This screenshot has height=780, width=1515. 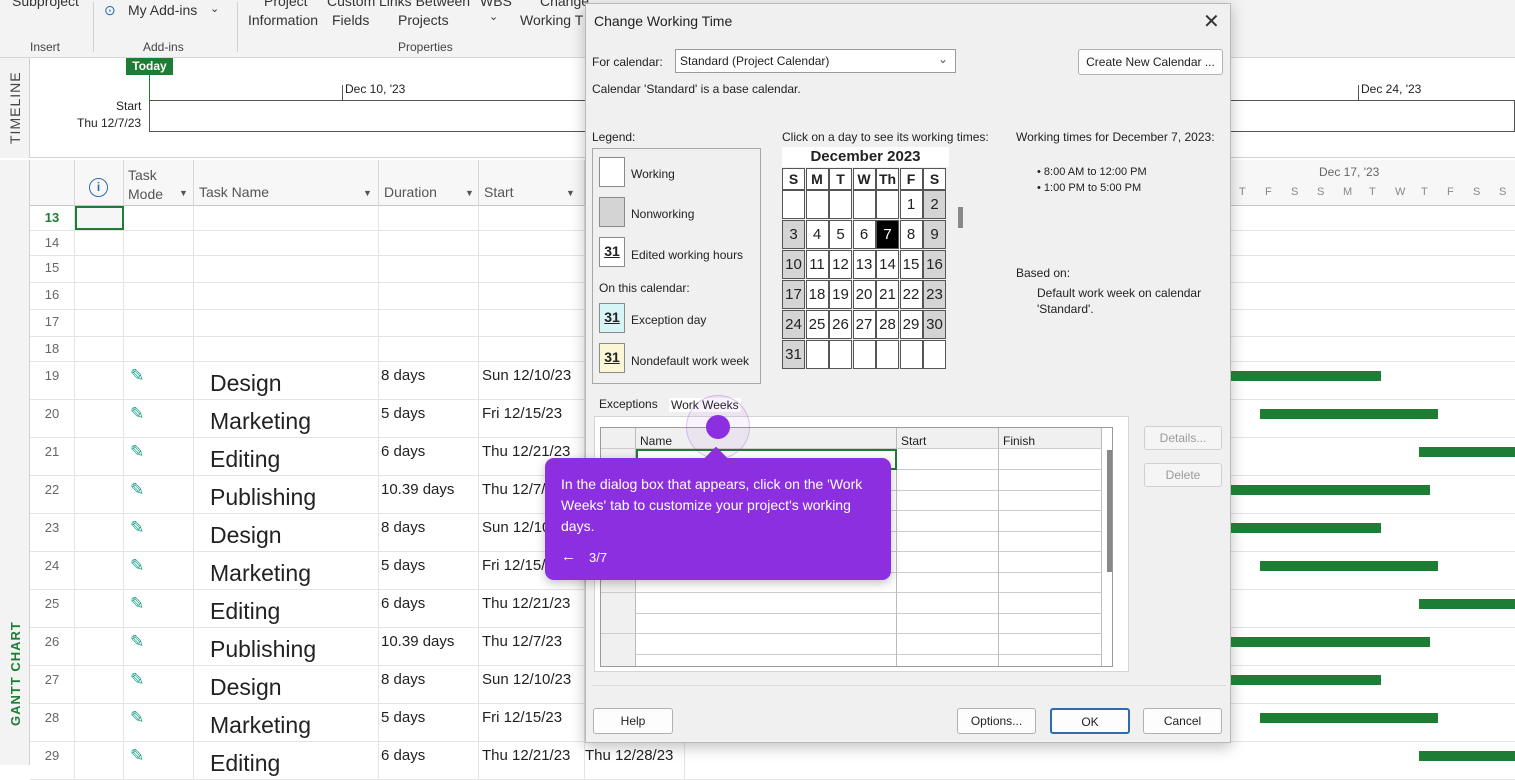 What do you see at coordinates (817, 294) in the screenshot?
I see `calendar-day: 18` at bounding box center [817, 294].